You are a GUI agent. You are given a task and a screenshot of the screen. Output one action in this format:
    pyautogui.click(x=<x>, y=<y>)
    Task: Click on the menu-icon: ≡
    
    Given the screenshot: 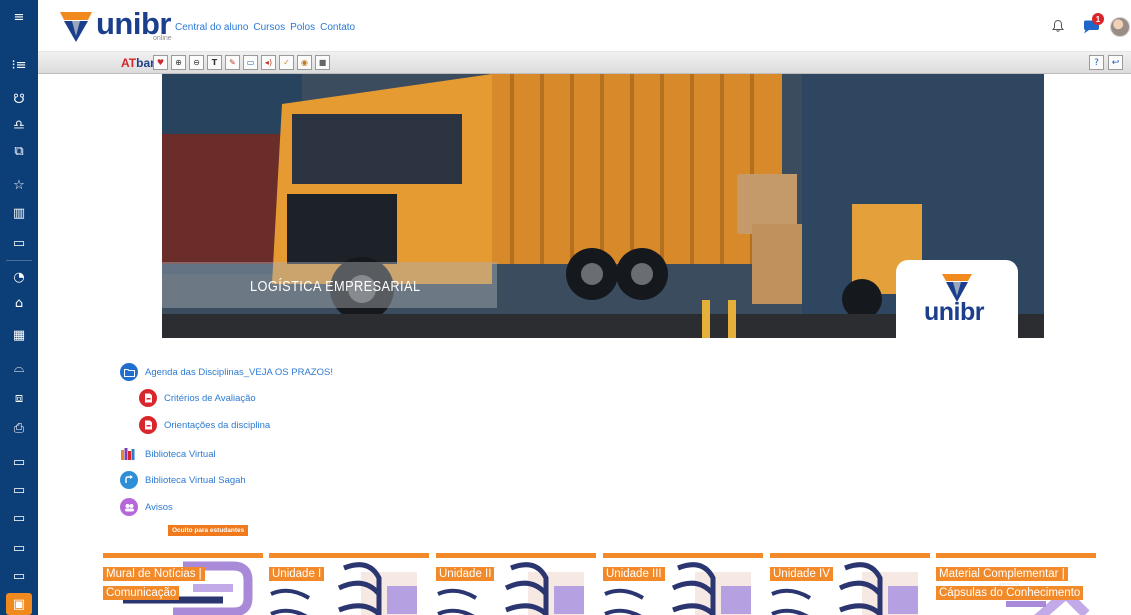 What is the action you would take?
    pyautogui.click(x=19, y=17)
    